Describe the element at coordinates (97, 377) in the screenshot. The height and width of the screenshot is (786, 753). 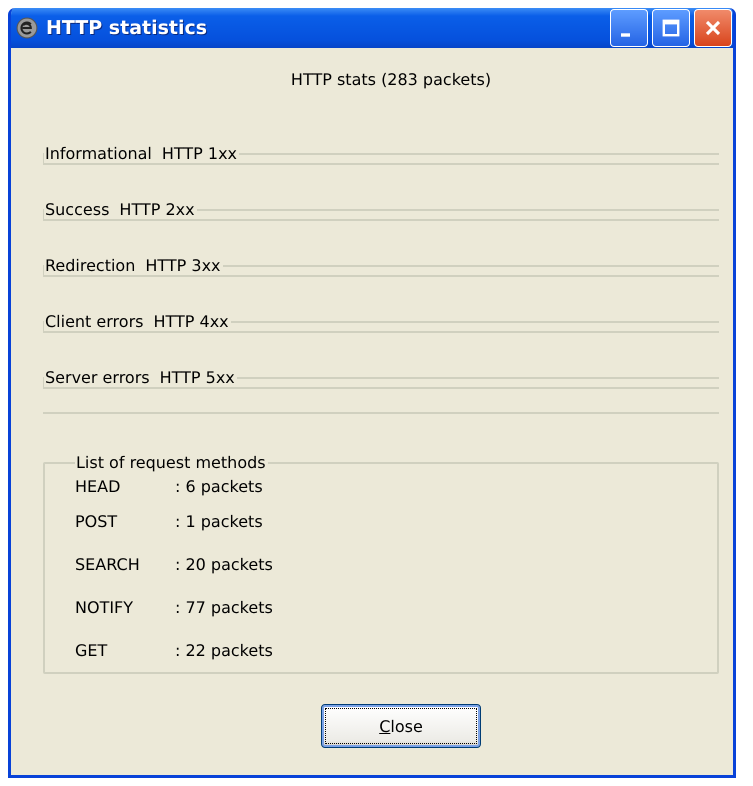
I see `group-label: Server errors` at that location.